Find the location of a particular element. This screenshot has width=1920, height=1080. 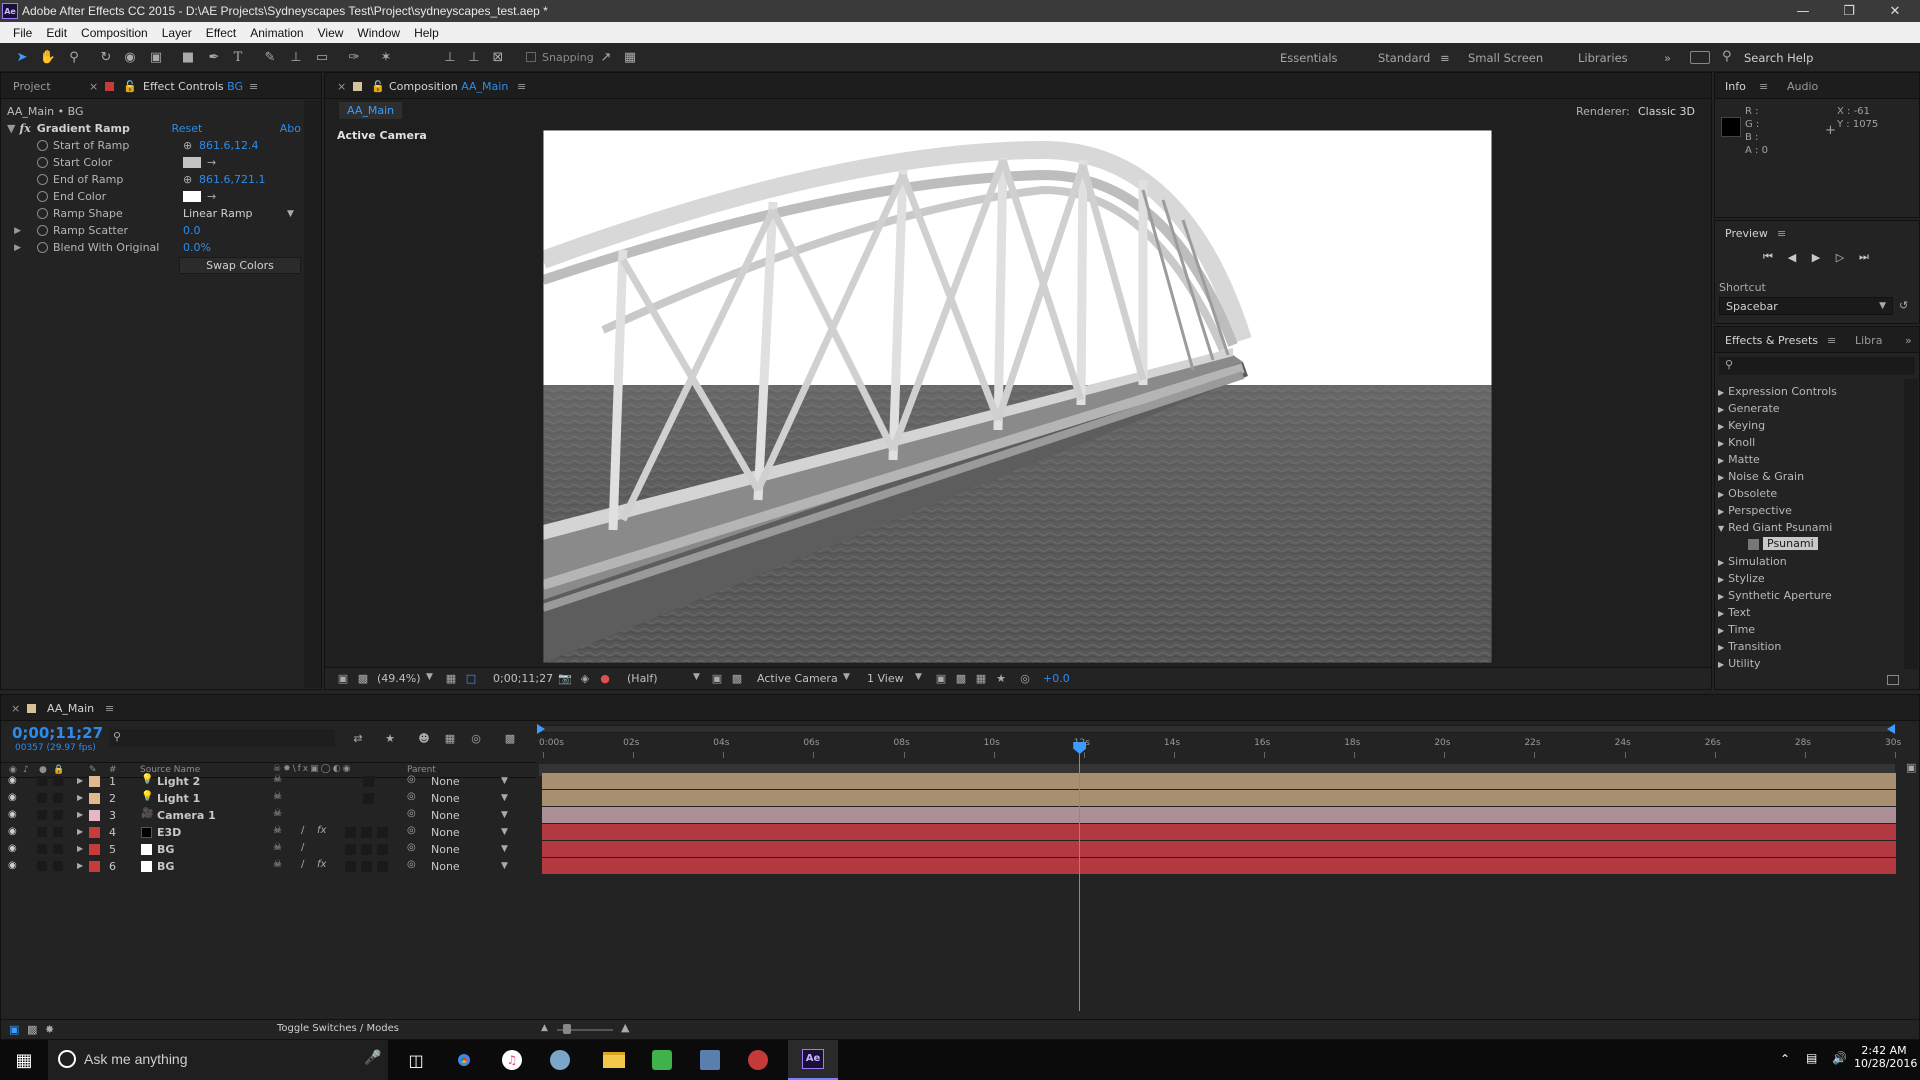

3d-view-dropdown: Active Camera is located at coordinates (797, 678).